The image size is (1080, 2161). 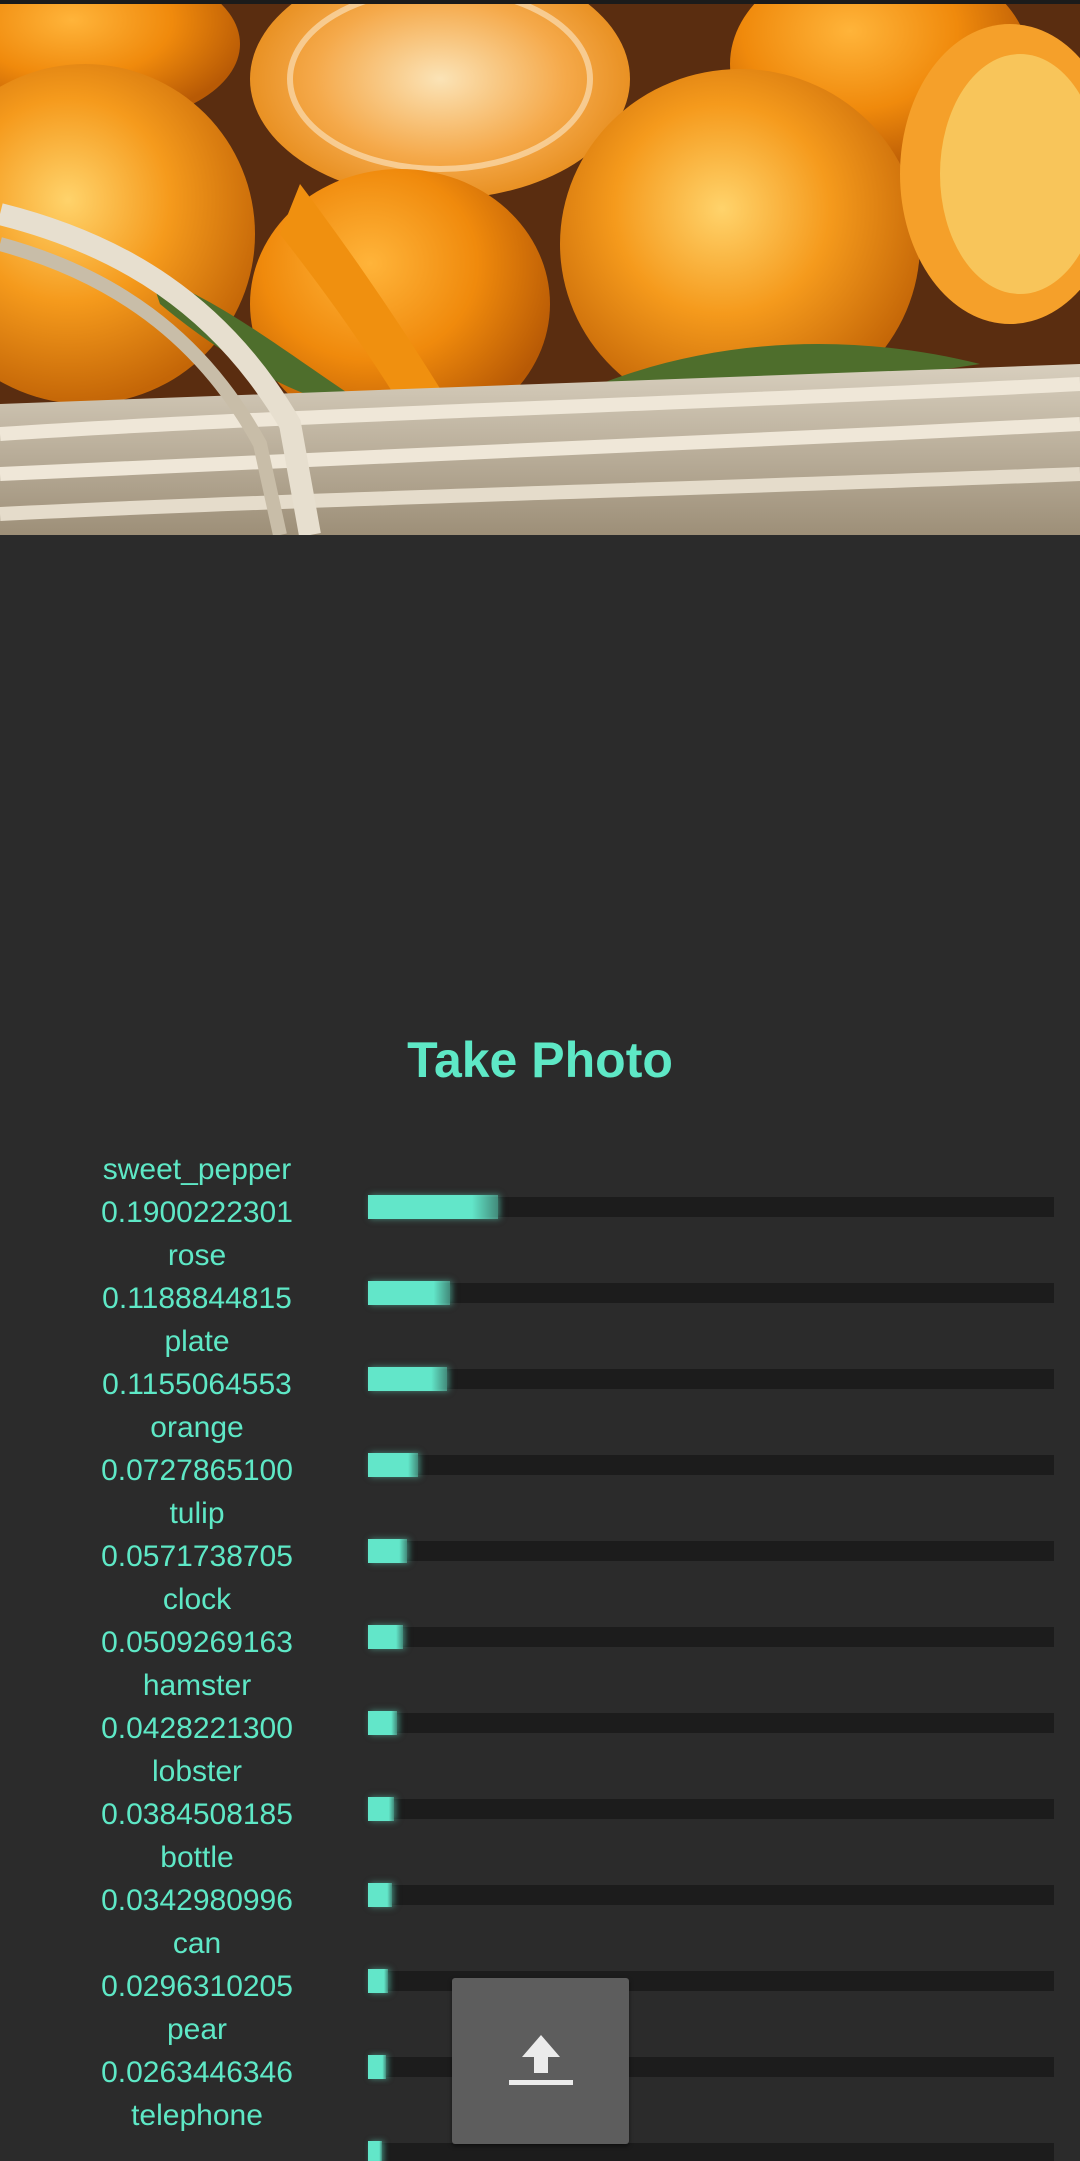 What do you see at coordinates (197, 1599) in the screenshot?
I see `prediction-class-name: clock` at bounding box center [197, 1599].